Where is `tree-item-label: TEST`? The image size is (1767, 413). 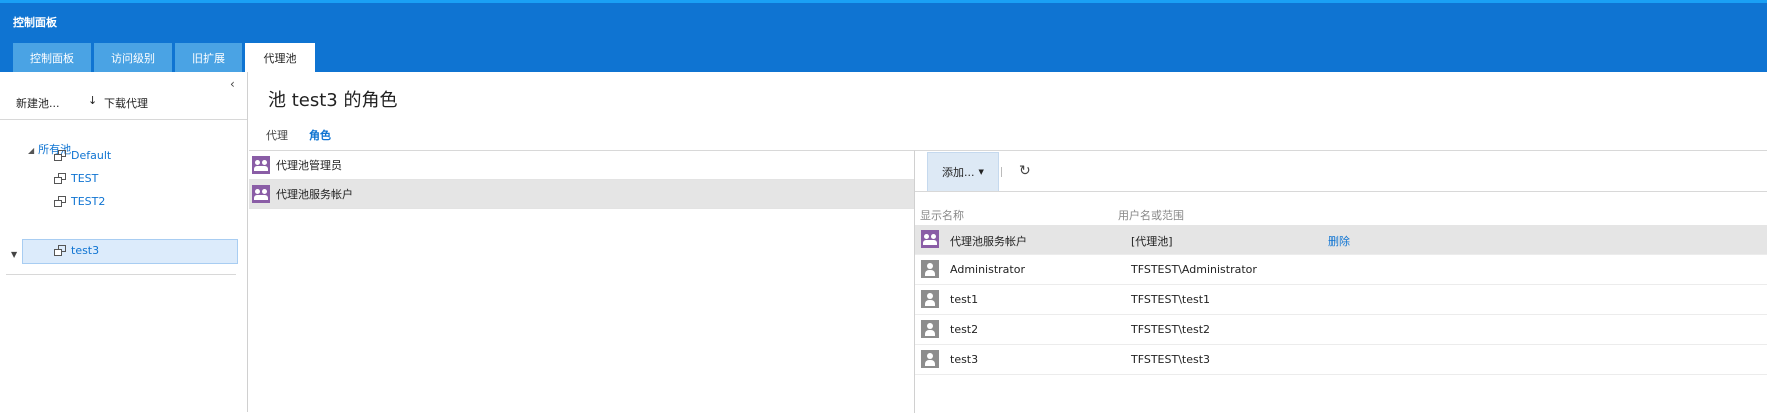
tree-item-label: TEST is located at coordinates (85, 178).